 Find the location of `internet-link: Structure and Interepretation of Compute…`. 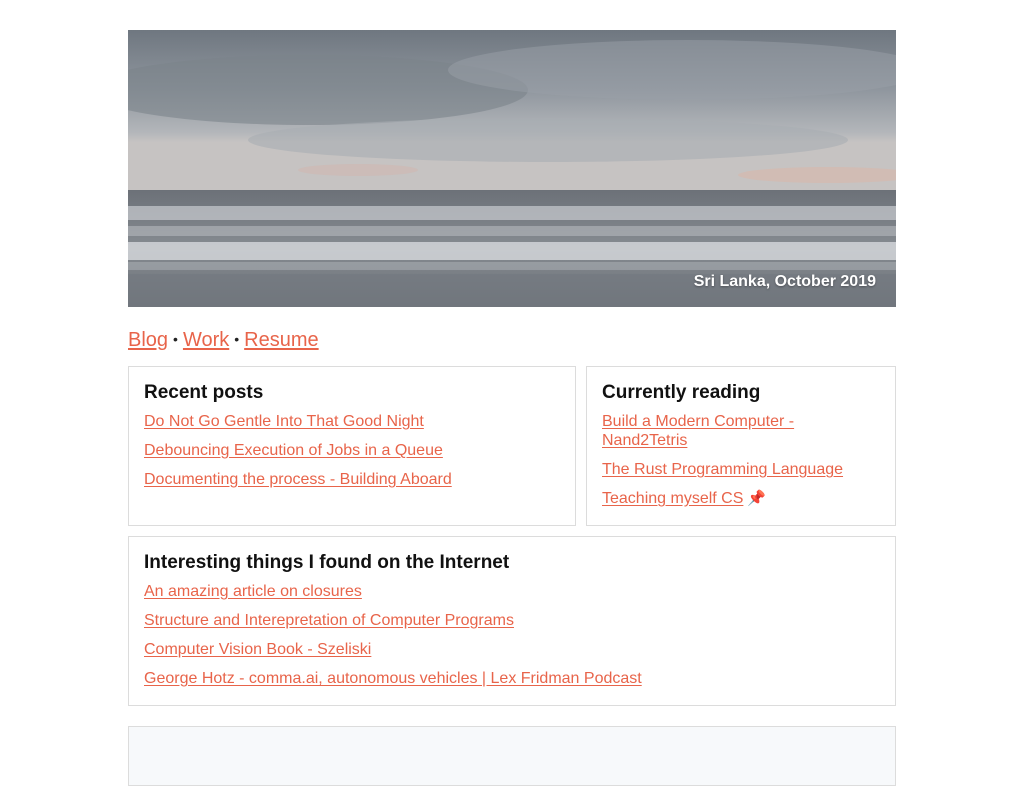

internet-link: Structure and Interepretation of Compute… is located at coordinates (329, 620).